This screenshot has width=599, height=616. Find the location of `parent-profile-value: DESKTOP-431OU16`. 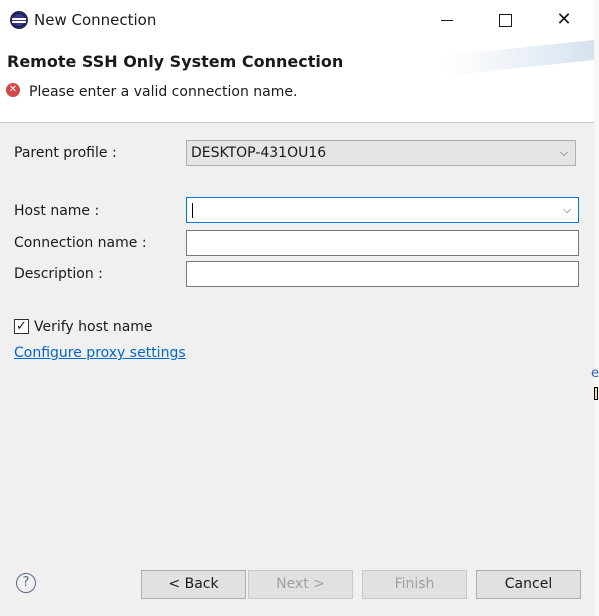

parent-profile-value: DESKTOP-431OU16 is located at coordinates (259, 153).